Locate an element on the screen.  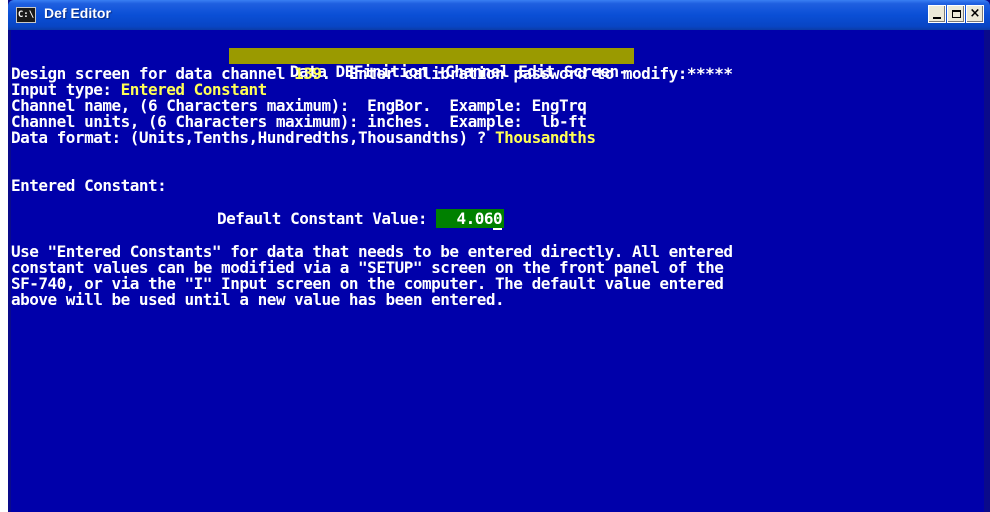
close-icon: × is located at coordinates (975, 13).